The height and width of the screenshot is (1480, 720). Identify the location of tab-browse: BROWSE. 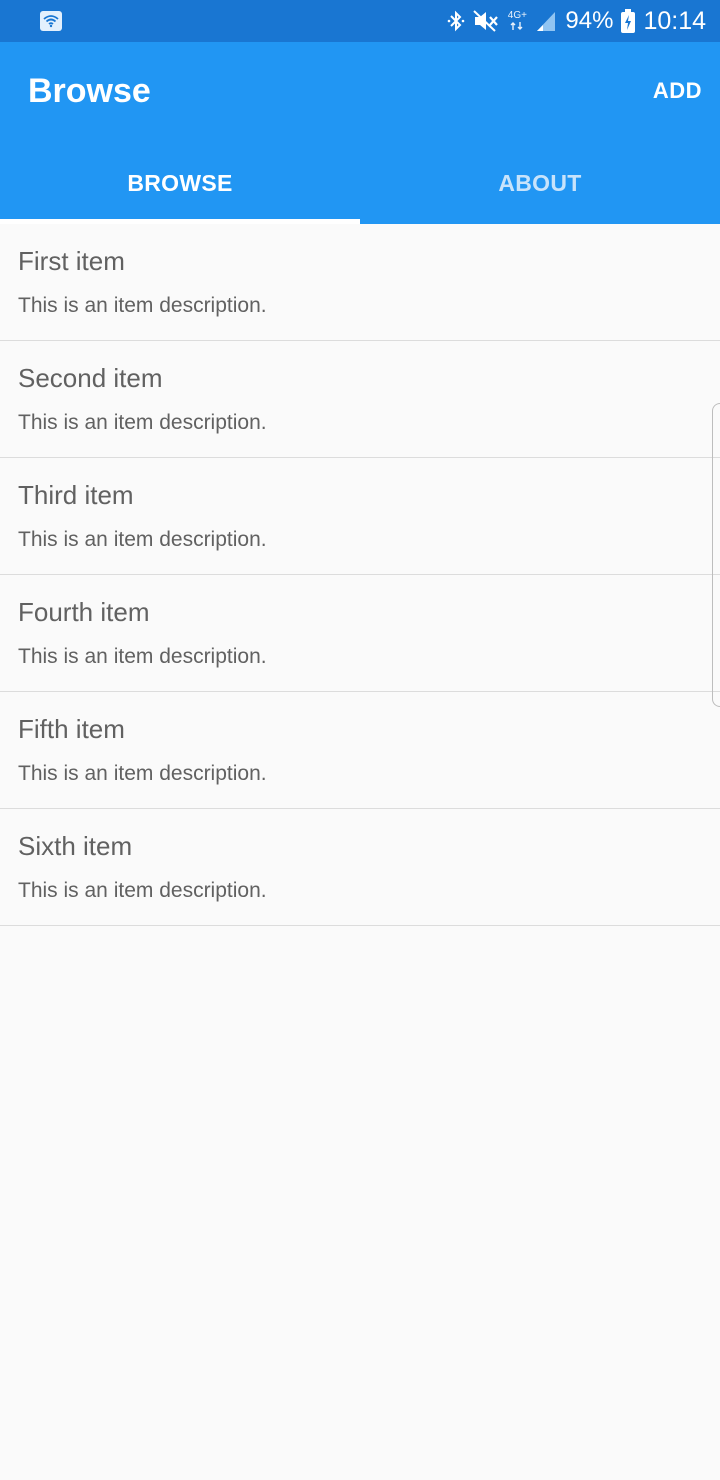
(180, 183).